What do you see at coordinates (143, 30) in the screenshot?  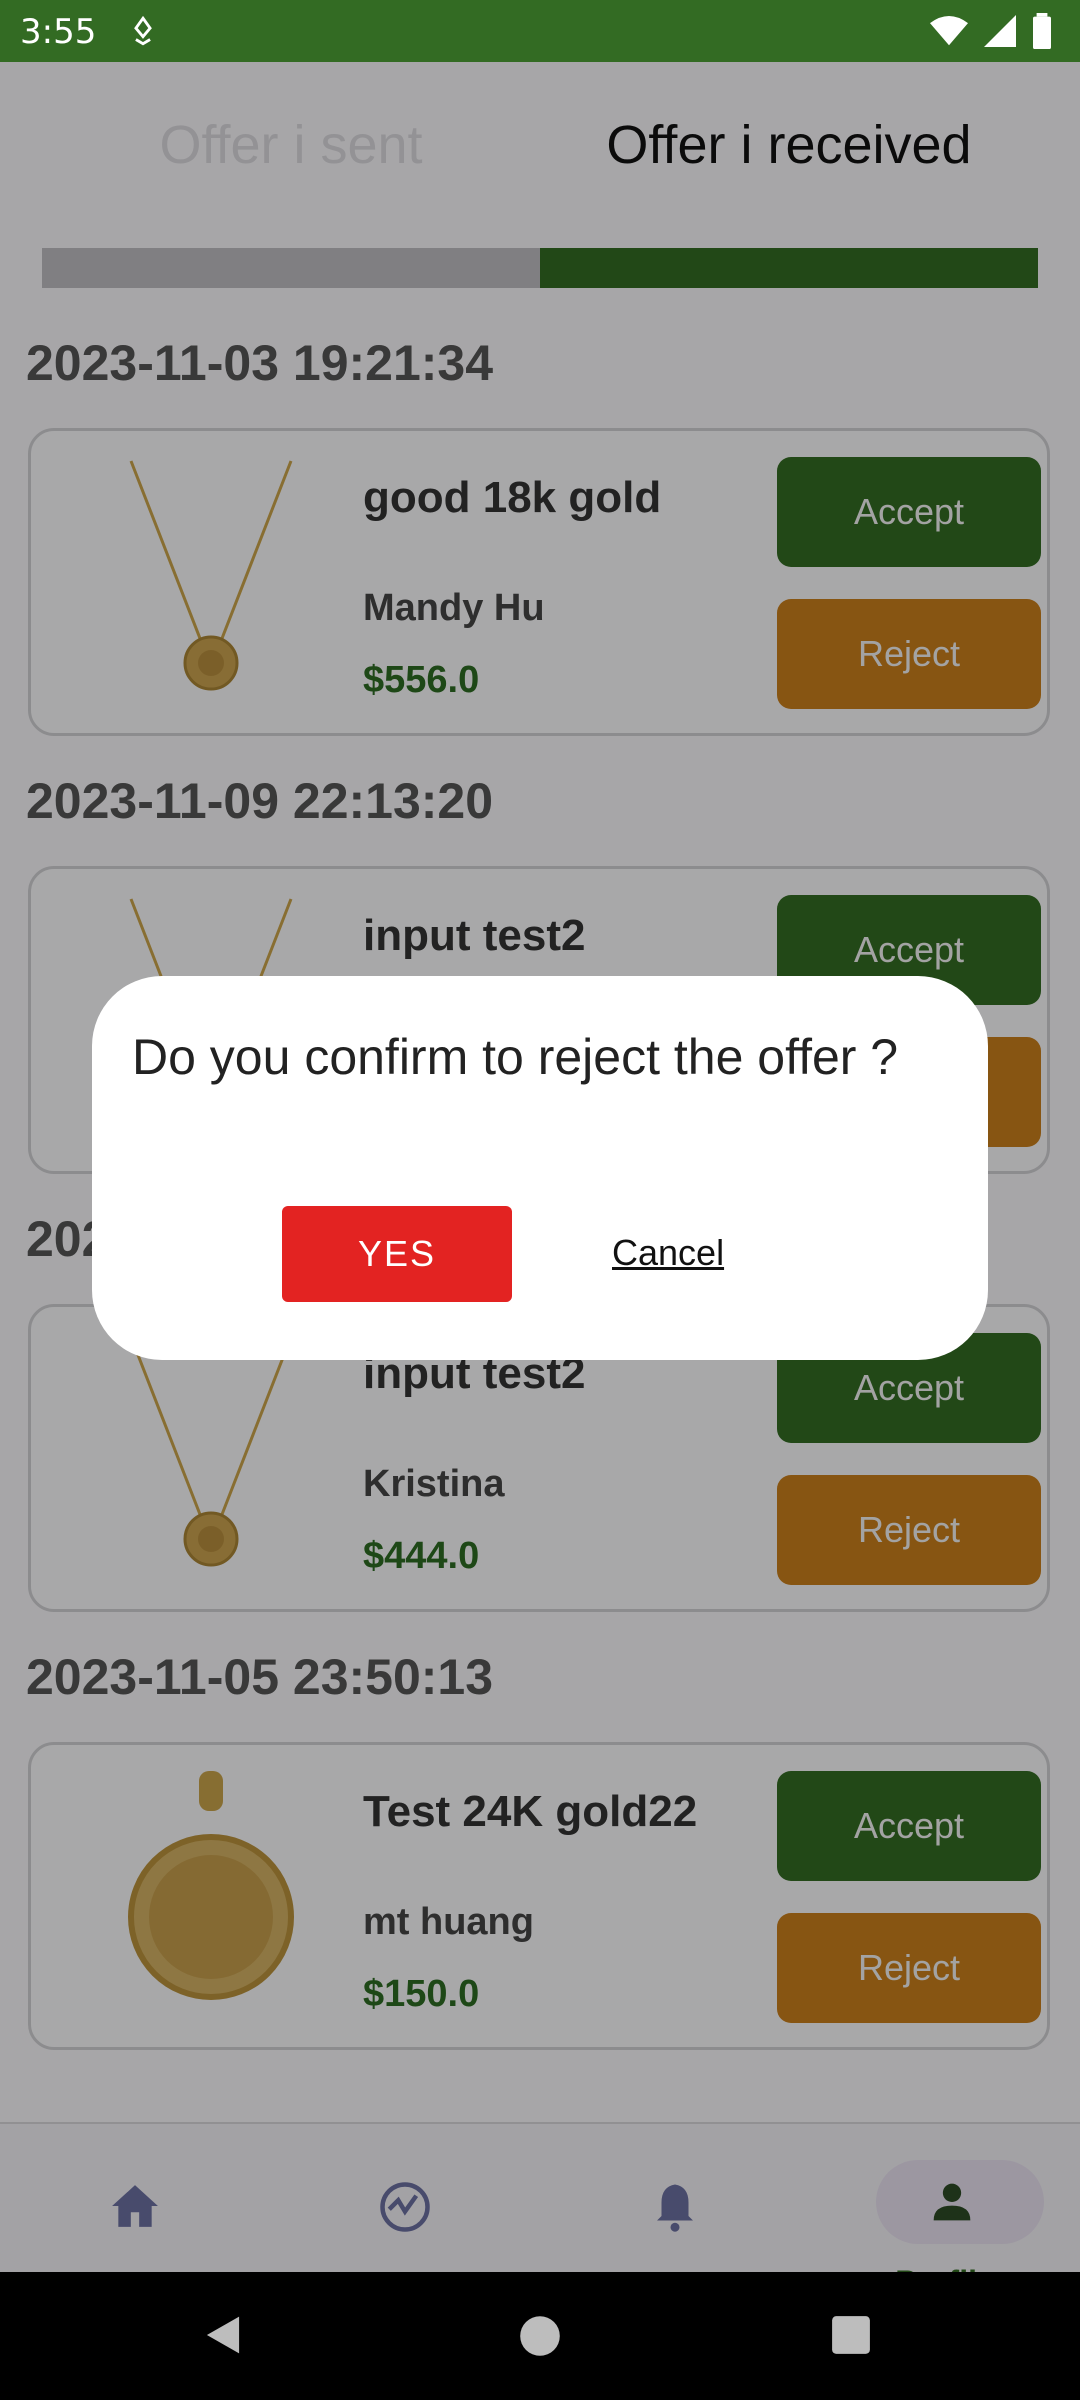 I see `notification-icon` at bounding box center [143, 30].